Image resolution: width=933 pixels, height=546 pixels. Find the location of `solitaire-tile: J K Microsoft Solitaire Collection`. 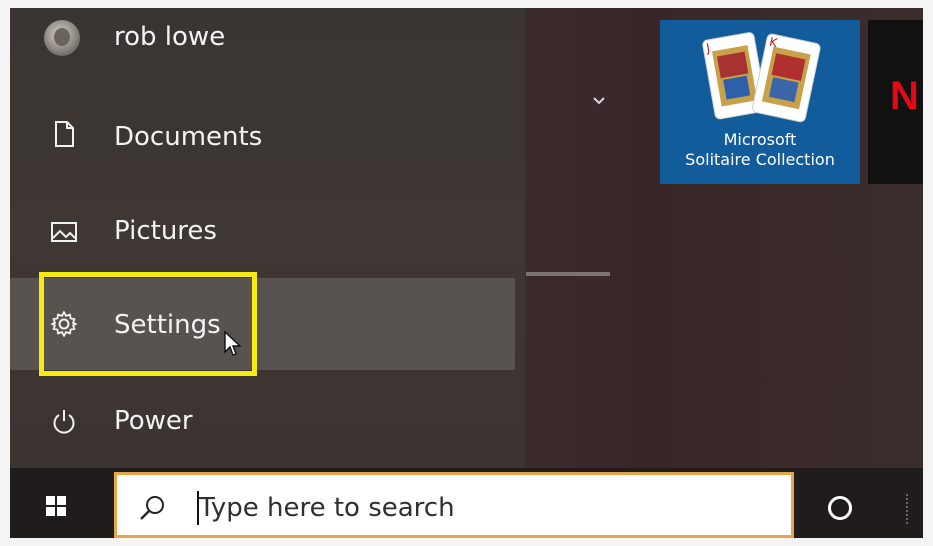

solitaire-tile: J K Microsoft Solitaire Collection is located at coordinates (760, 102).